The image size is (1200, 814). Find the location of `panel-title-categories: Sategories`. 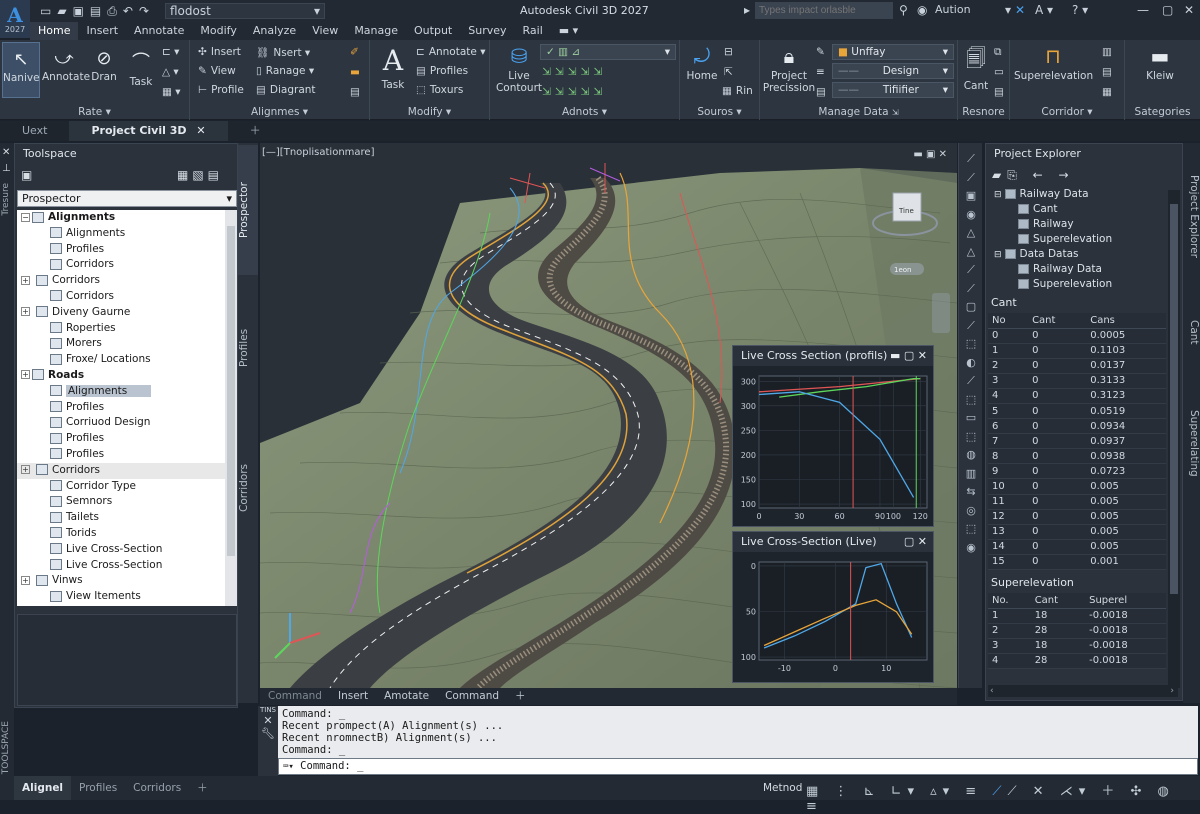

panel-title-categories: Sategories is located at coordinates (1162, 112).